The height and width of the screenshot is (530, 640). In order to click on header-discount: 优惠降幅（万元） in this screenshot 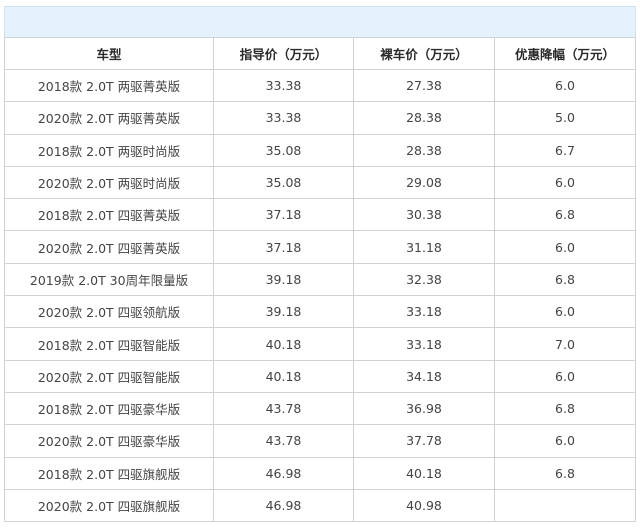, I will do `click(565, 53)`.